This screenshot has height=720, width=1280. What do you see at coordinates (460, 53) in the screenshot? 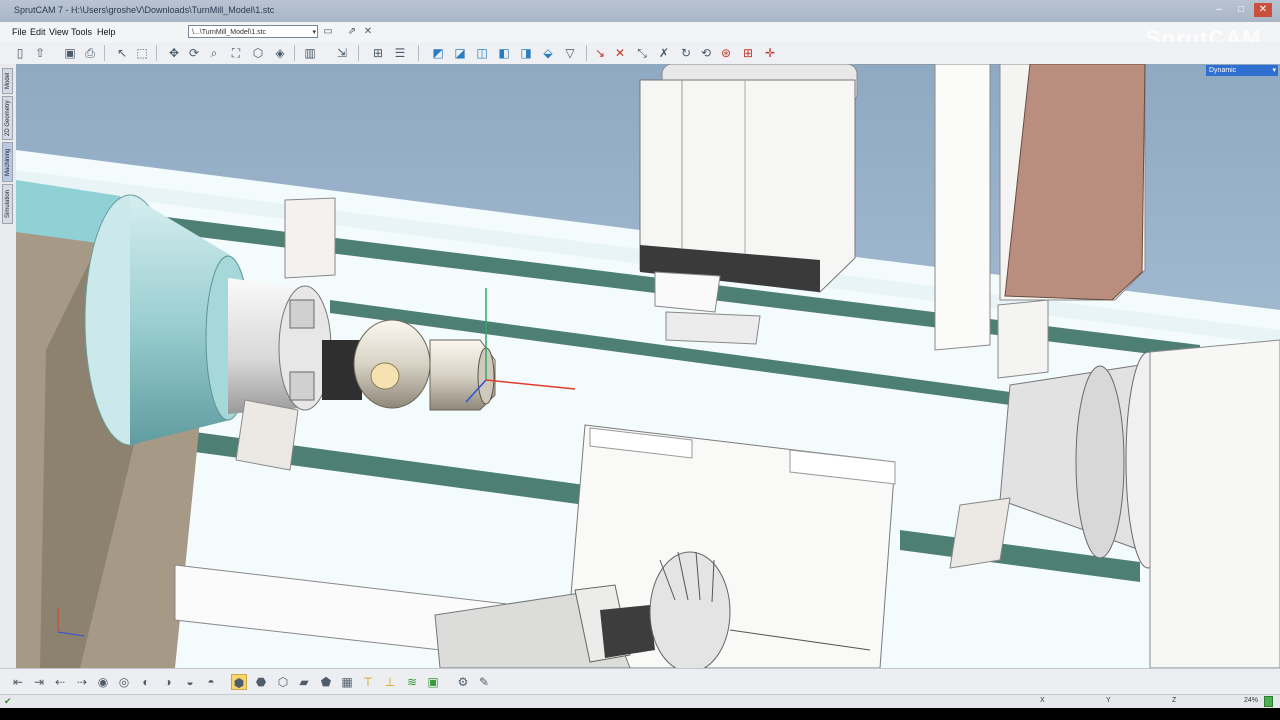
I see `axis-x-icon: ◪` at bounding box center [460, 53].